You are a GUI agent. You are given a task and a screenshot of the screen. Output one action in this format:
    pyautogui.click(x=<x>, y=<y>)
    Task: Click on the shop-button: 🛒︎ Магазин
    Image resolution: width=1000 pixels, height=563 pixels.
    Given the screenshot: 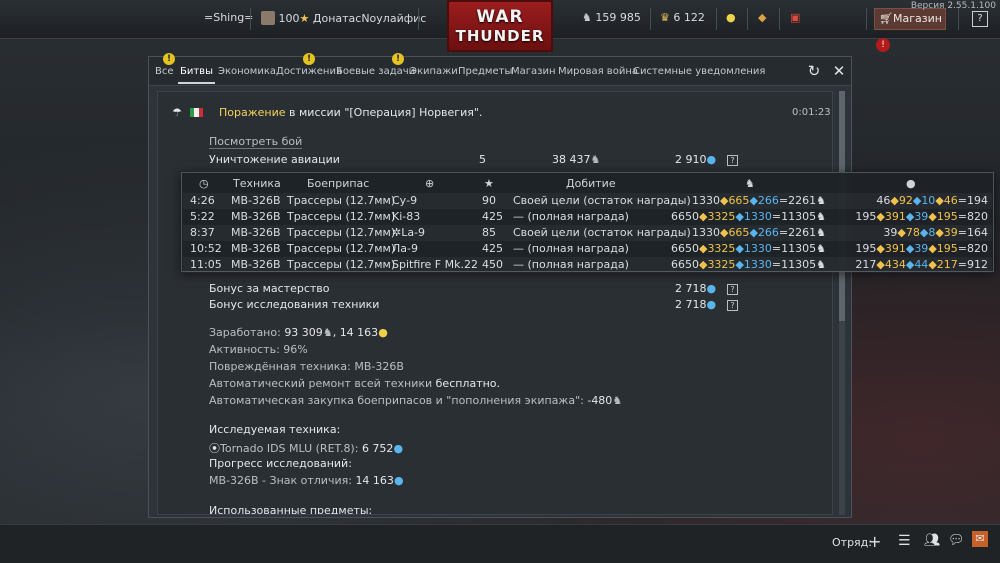 What is the action you would take?
    pyautogui.click(x=910, y=19)
    